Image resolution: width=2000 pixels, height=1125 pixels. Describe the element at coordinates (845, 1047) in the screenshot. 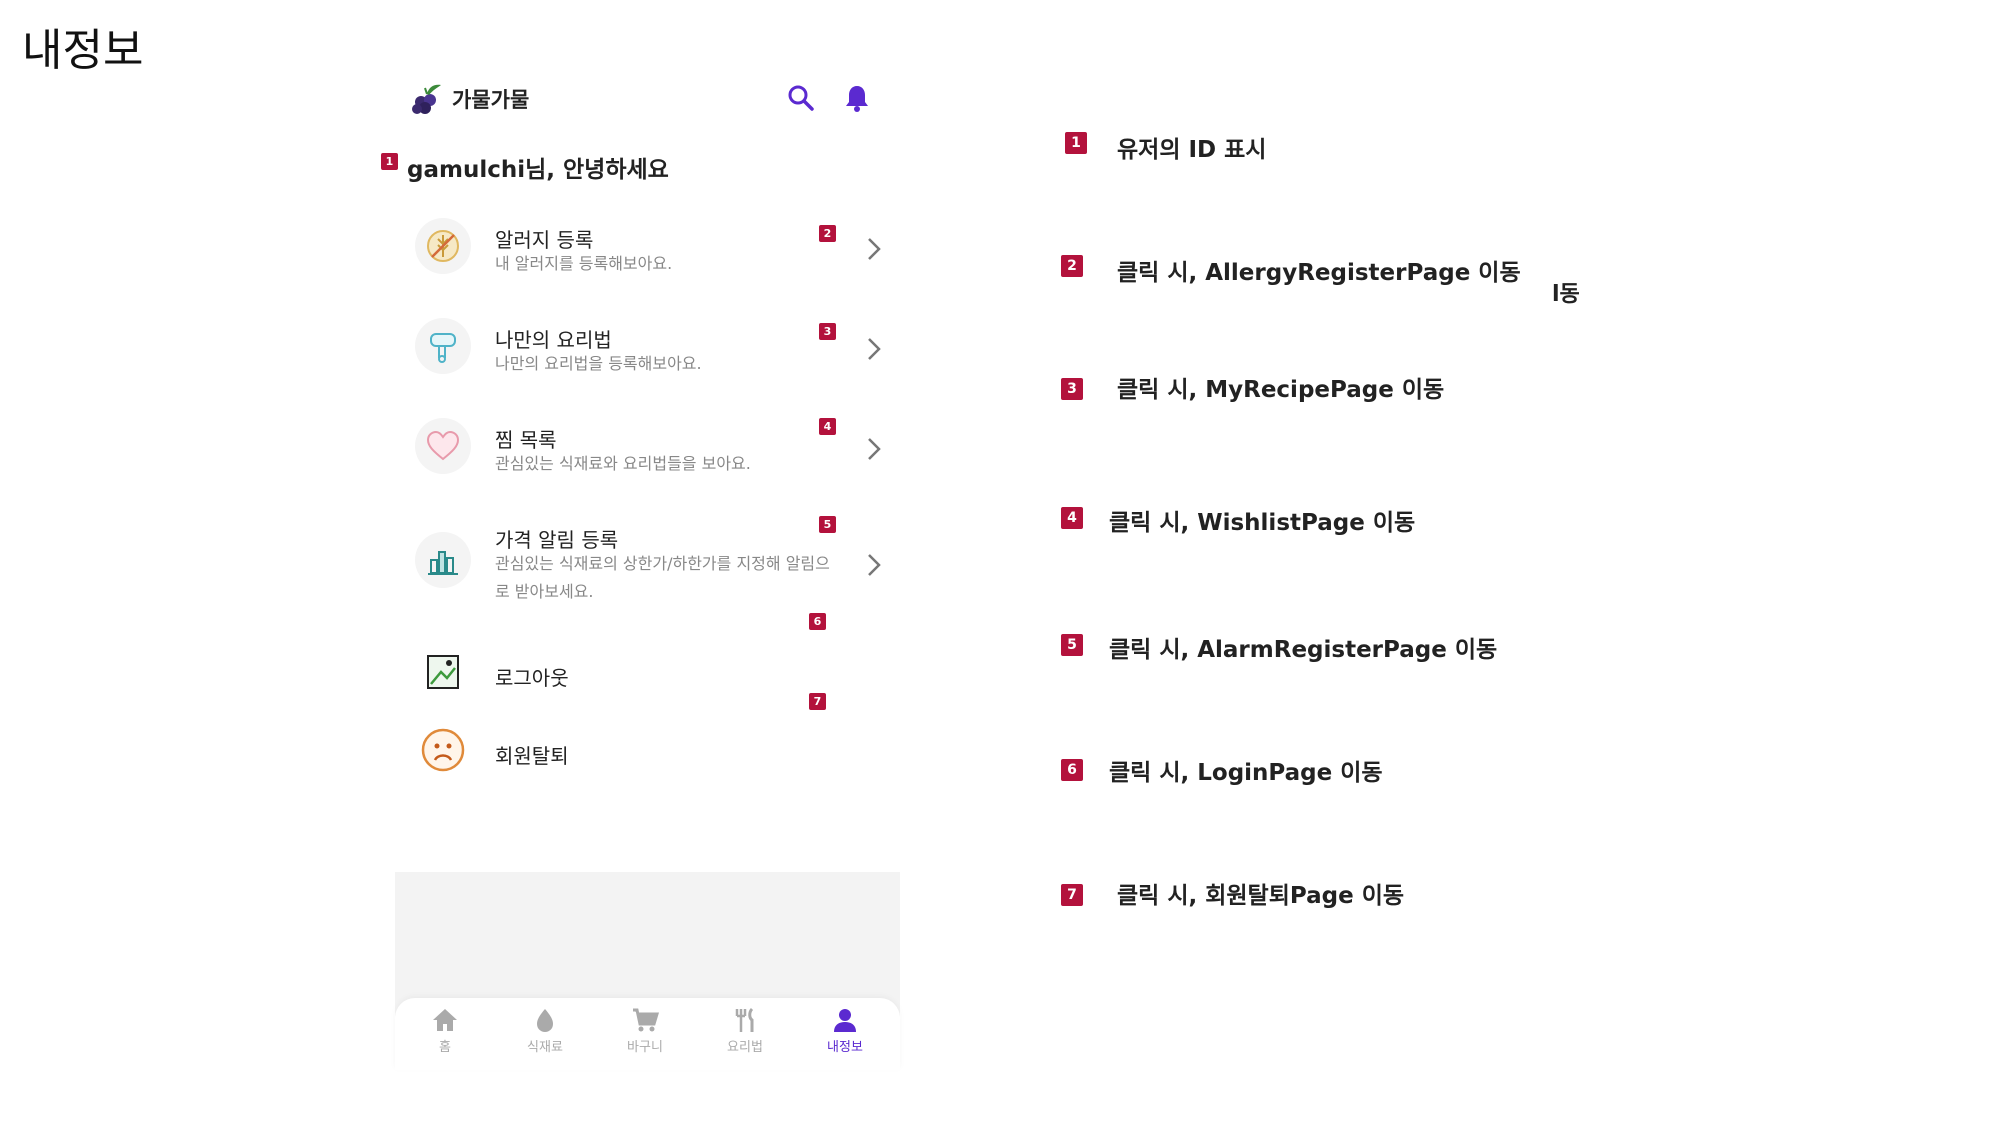

I see `tab-label: 내정보` at that location.